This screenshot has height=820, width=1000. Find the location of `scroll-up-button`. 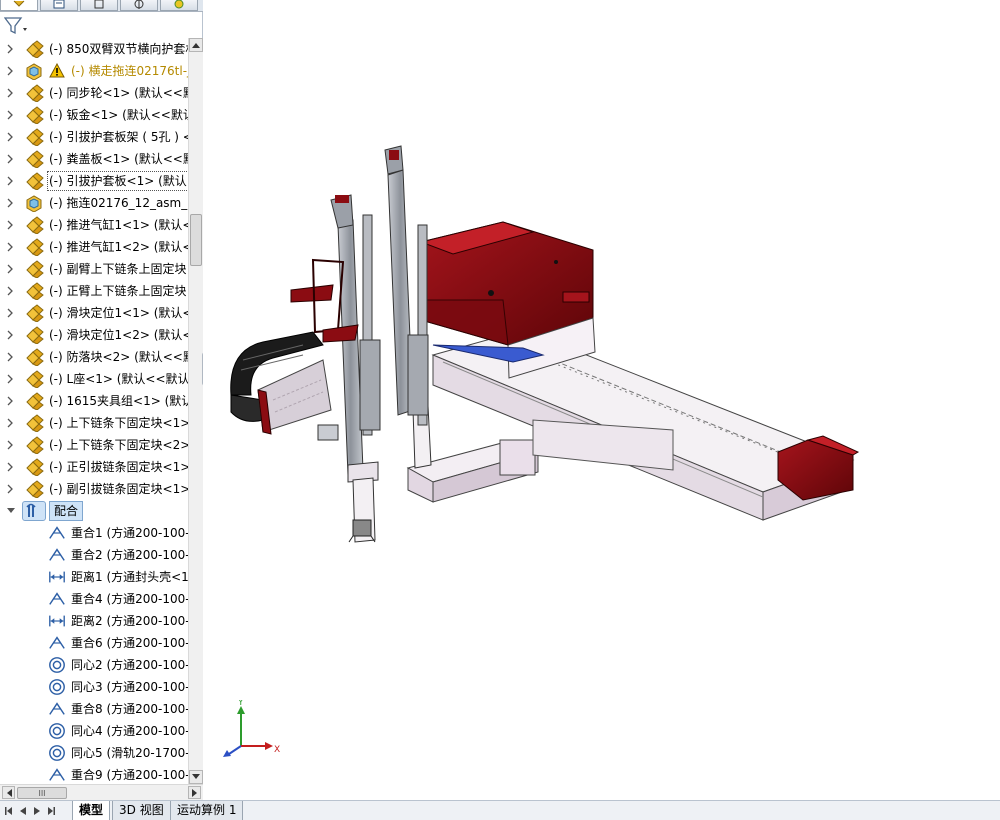

scroll-up-button is located at coordinates (196, 45).